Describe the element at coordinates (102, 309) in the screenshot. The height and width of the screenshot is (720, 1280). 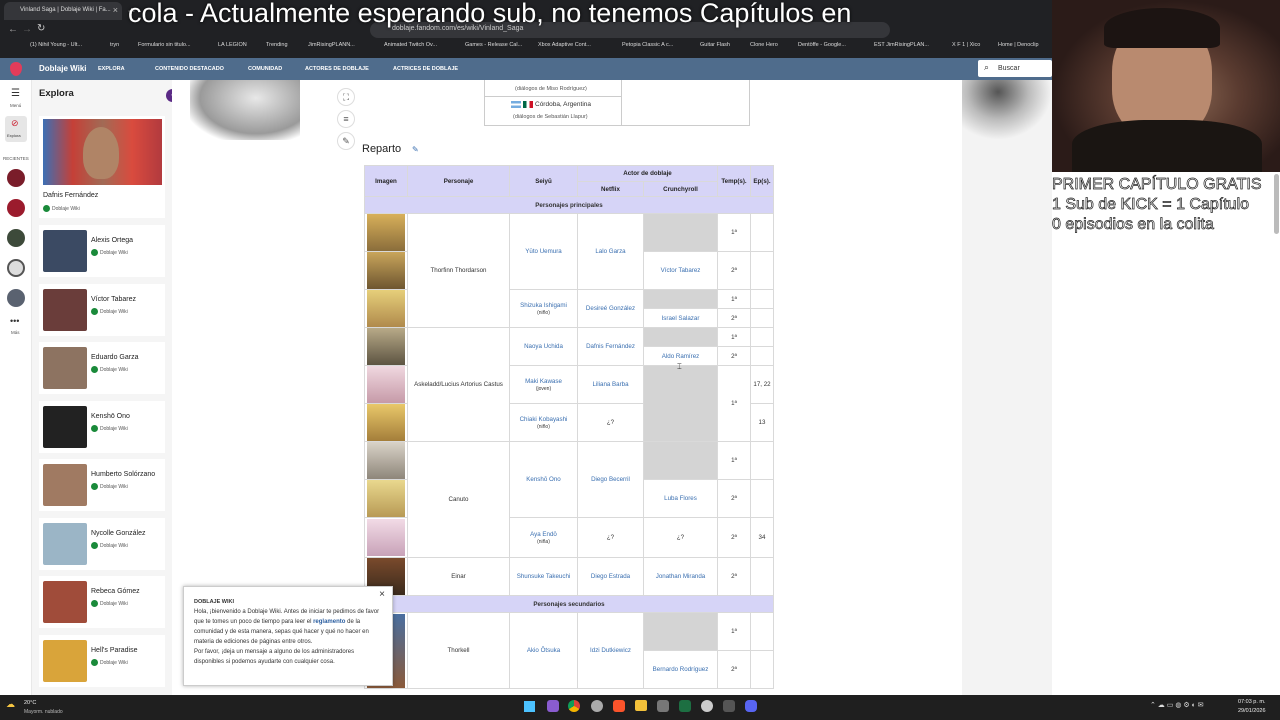
I see `explore-card: Víctor Tabarez Doblaje Wiki` at that location.